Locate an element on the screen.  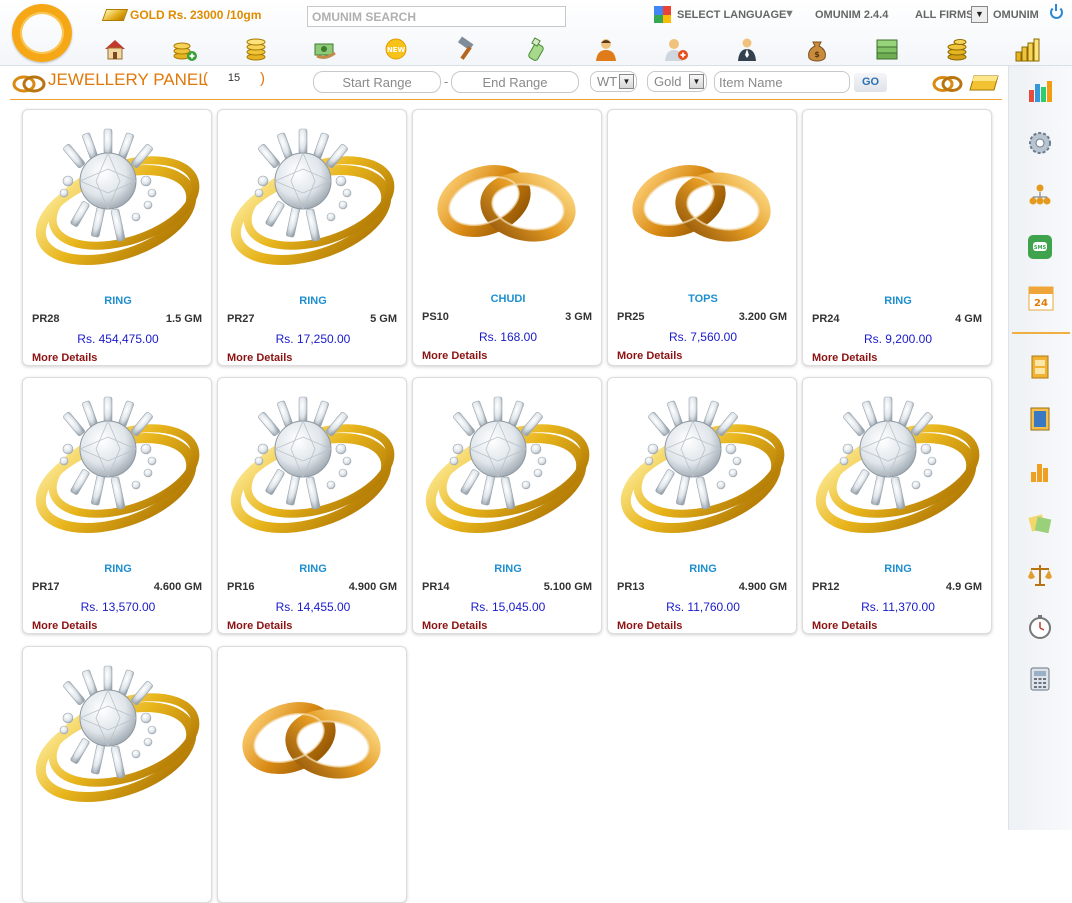
product-price: Rs. 13,570.00 is located at coordinates (118, 607).